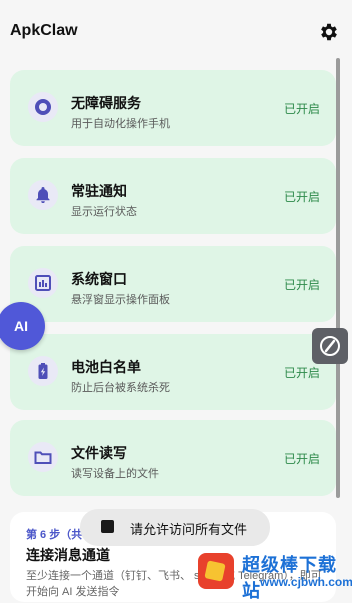 This screenshot has height=603, width=352. I want to click on toast-text: 请允许访问所有文件, so click(189, 529).